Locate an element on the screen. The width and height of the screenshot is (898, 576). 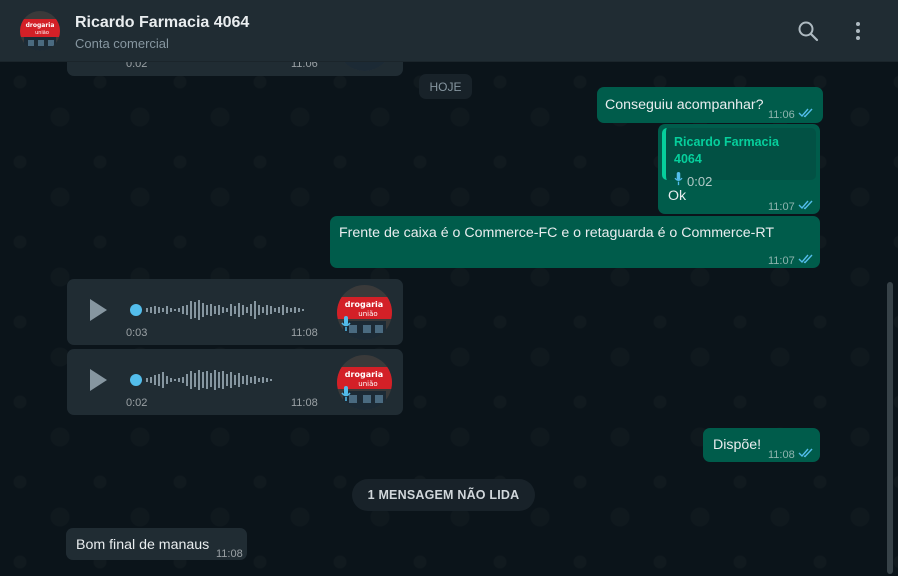
message-text: Bom final de manaus is located at coordinates (143, 545).